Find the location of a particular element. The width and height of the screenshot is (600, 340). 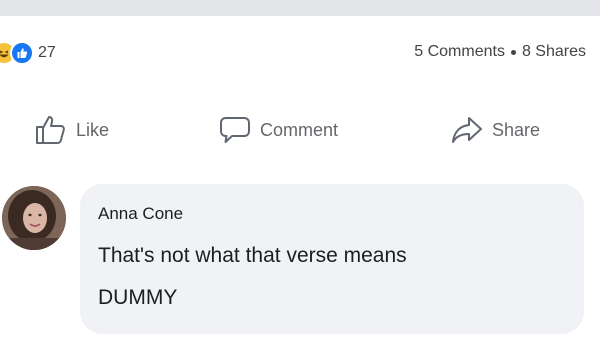

share-icon is located at coordinates (467, 130).